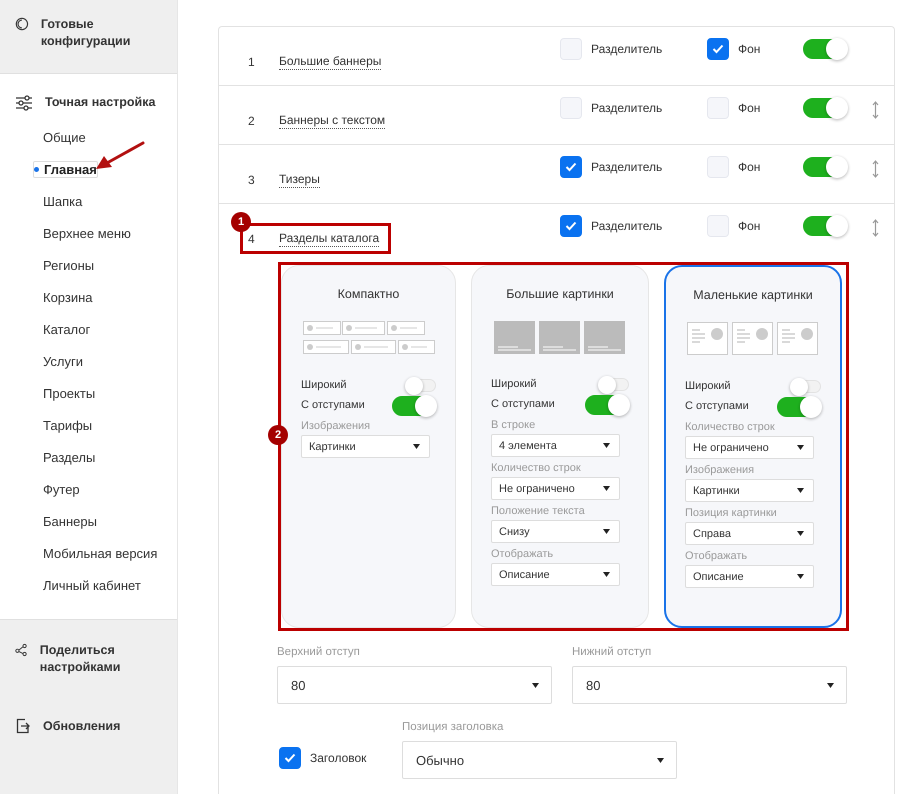 This screenshot has width=919, height=794. What do you see at coordinates (513, 426) in the screenshot?
I see `field-label: В строке` at bounding box center [513, 426].